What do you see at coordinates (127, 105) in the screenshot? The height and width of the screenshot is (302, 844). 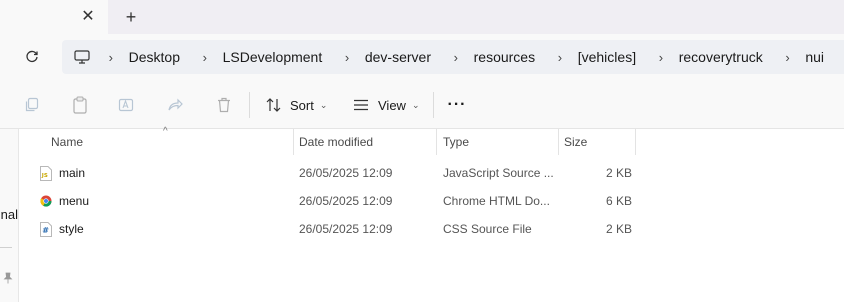 I see `rename-icon` at bounding box center [127, 105].